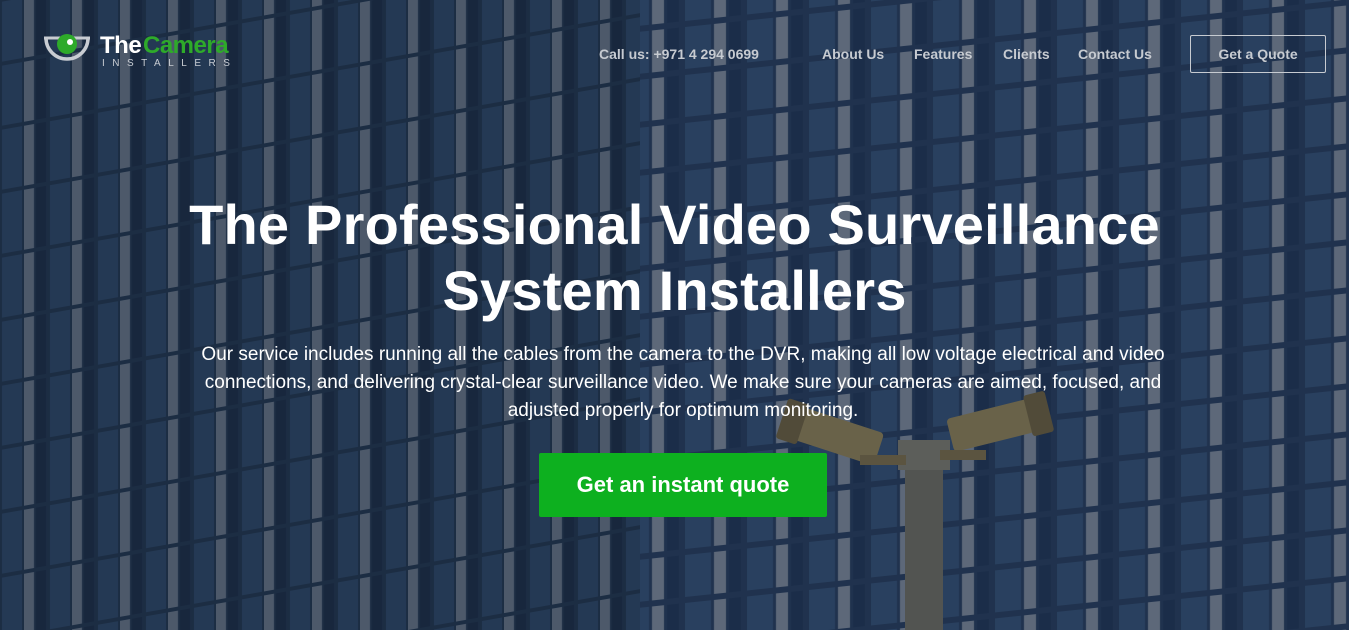 Image resolution: width=1349 pixels, height=630 pixels. What do you see at coordinates (943, 54) in the screenshot?
I see `nav-item-features: Features` at bounding box center [943, 54].